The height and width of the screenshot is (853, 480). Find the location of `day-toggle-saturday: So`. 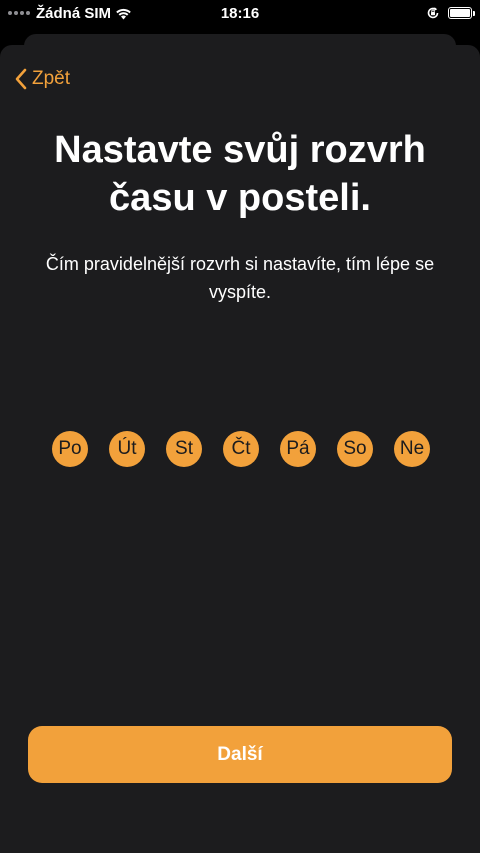

day-toggle-saturday: So is located at coordinates (355, 449).